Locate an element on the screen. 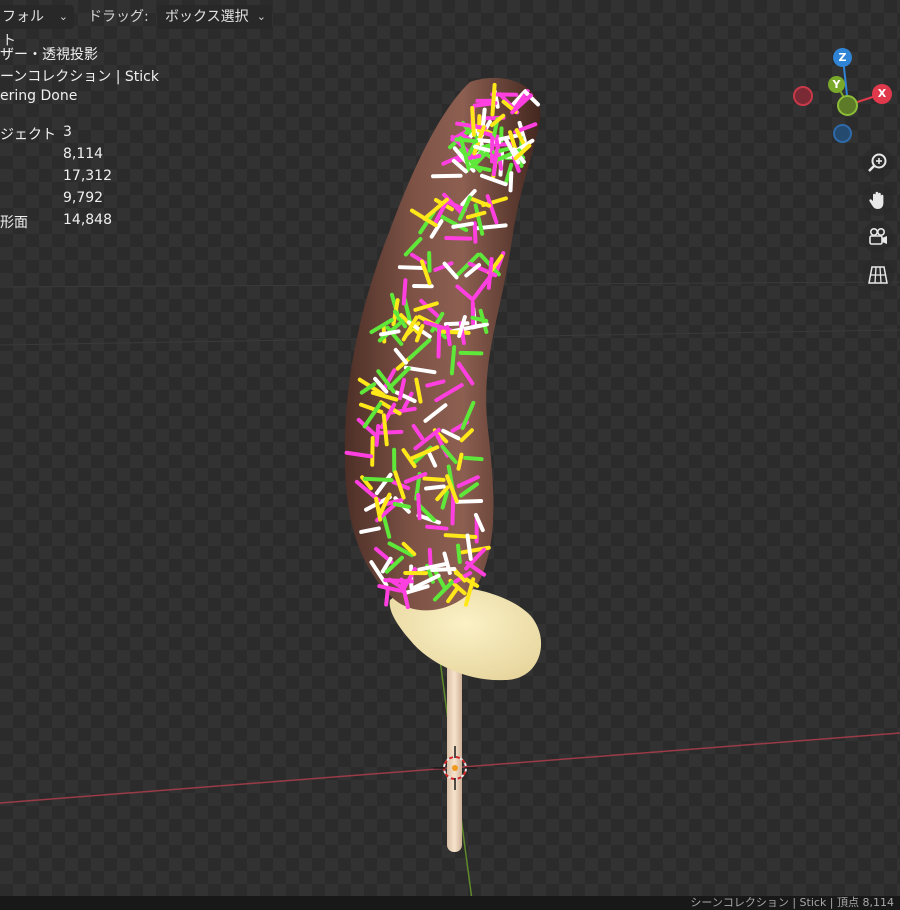  stat-label: ジェクト is located at coordinates (28, 135).